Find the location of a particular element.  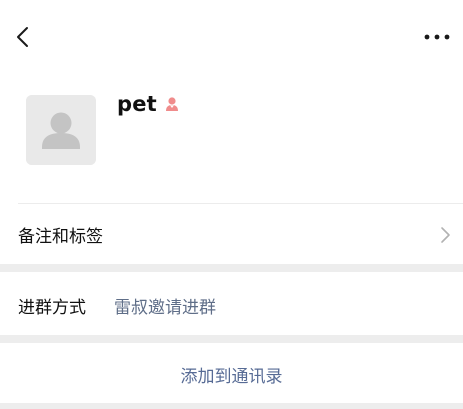

add-to-contacts-button: 添加到通讯录 is located at coordinates (231, 373).